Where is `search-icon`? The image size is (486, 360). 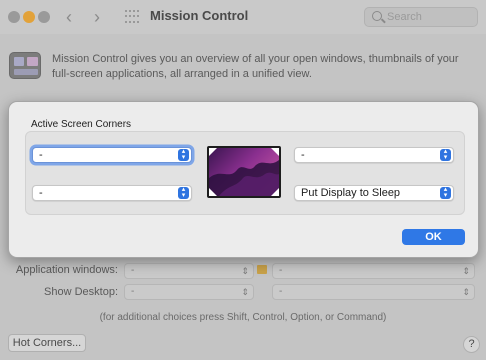 search-icon is located at coordinates (377, 16).